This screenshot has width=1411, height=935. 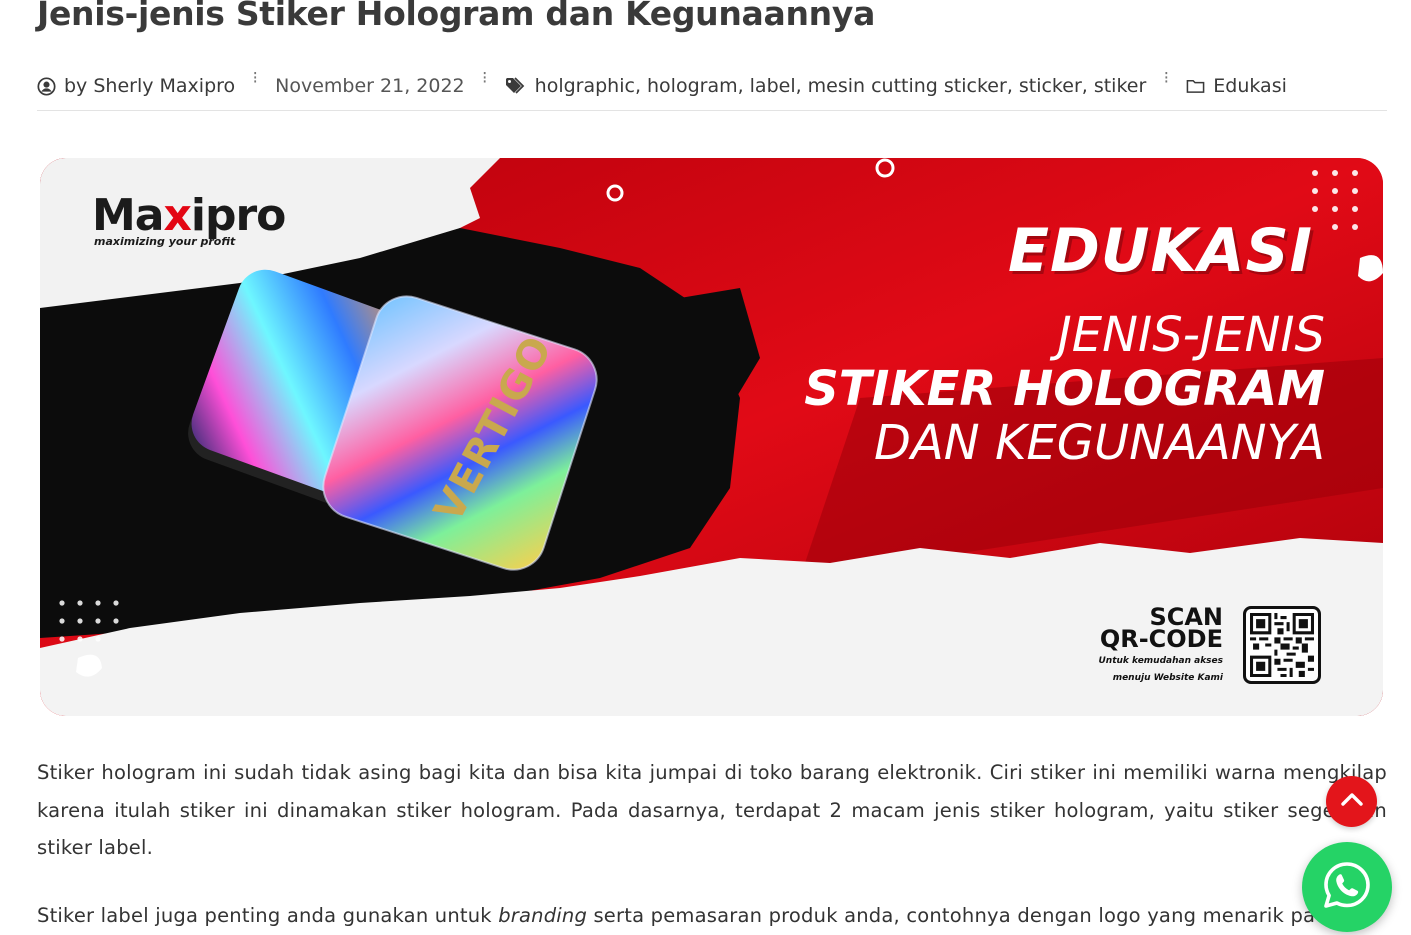 What do you see at coordinates (585, 86) in the screenshot?
I see `tag-link: holgraphic` at bounding box center [585, 86].